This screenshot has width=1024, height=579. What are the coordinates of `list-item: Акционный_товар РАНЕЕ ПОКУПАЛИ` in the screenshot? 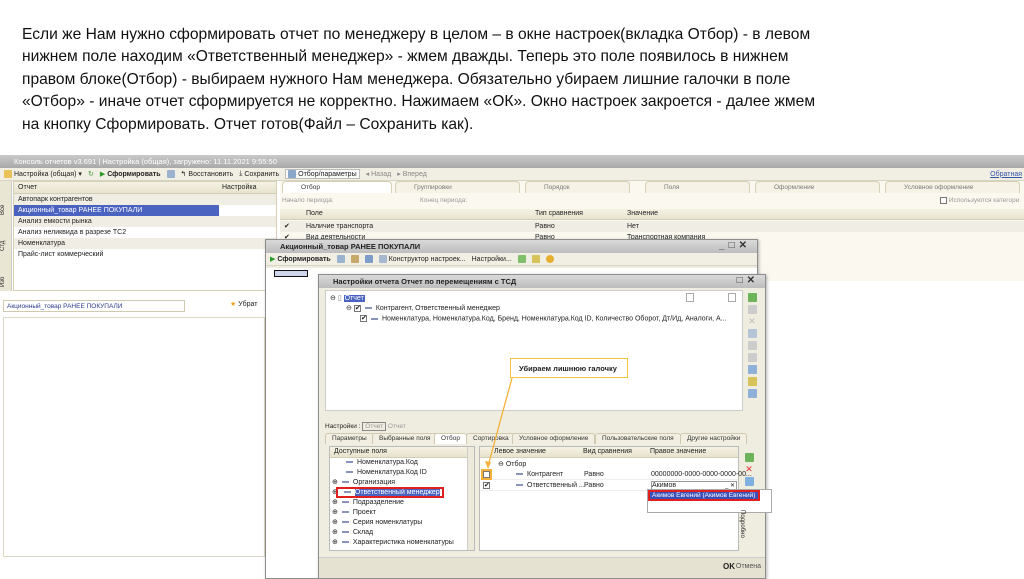 It's located at (116, 210).